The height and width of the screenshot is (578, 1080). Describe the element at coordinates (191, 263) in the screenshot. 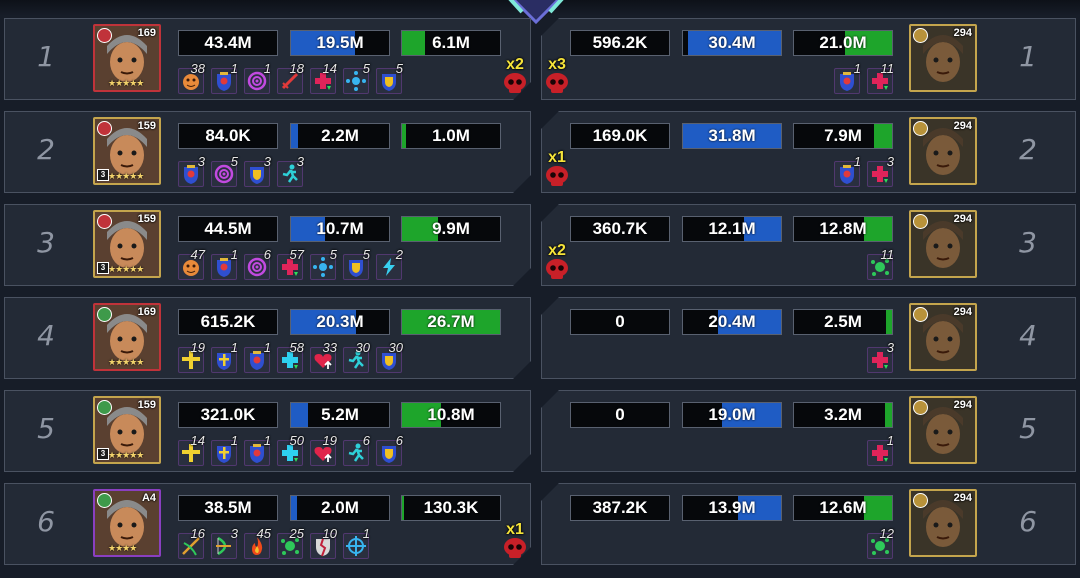

I see `buff-slot: 47` at that location.